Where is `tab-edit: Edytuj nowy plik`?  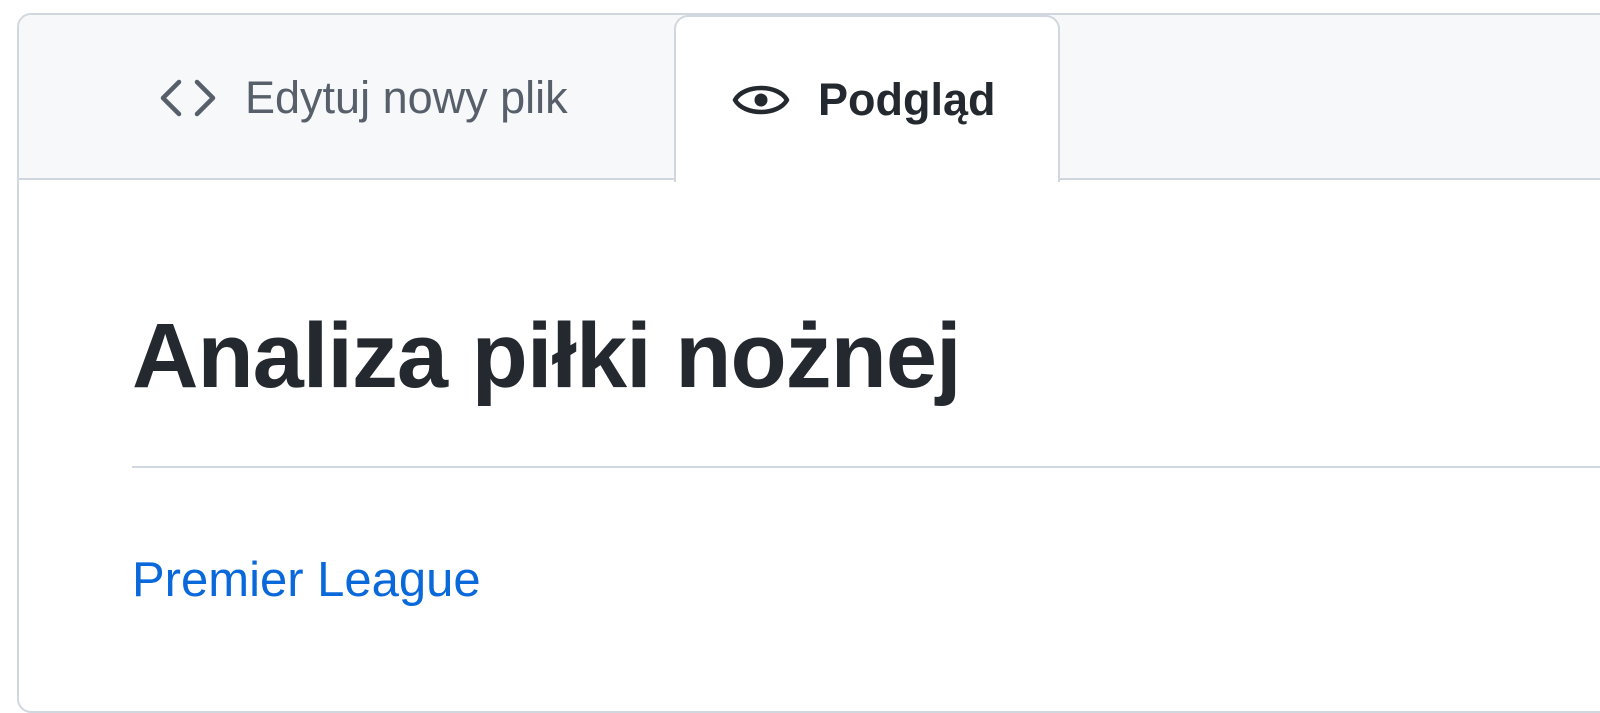
tab-edit: Edytuj nowy plik is located at coordinates (414, 97).